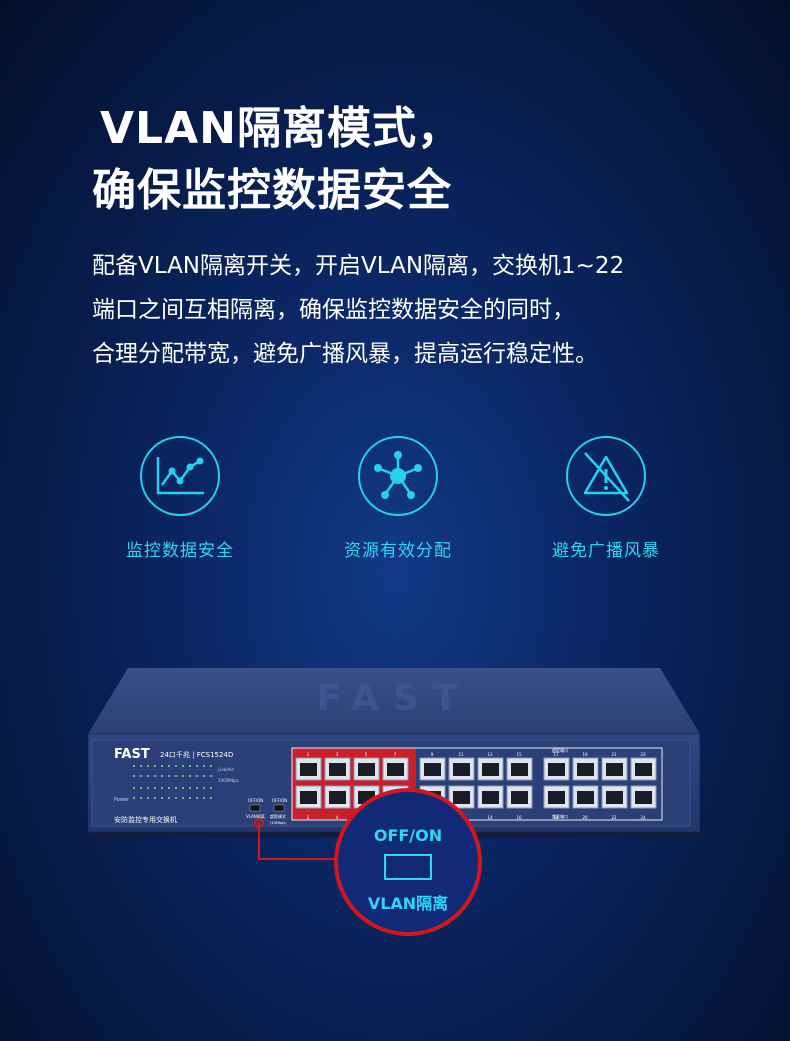 Image resolution: width=790 pixels, height=1041 pixels. I want to click on port-number-label: 7, so click(395, 754).